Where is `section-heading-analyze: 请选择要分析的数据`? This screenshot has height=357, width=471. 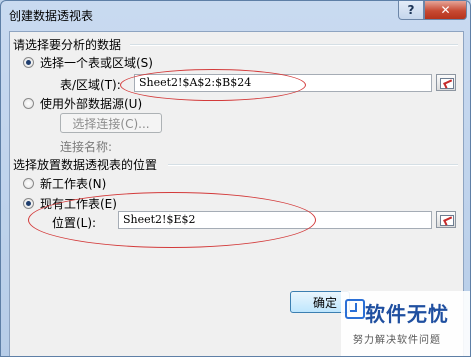 section-heading-analyze: 请选择要分析的数据 is located at coordinates (67, 45).